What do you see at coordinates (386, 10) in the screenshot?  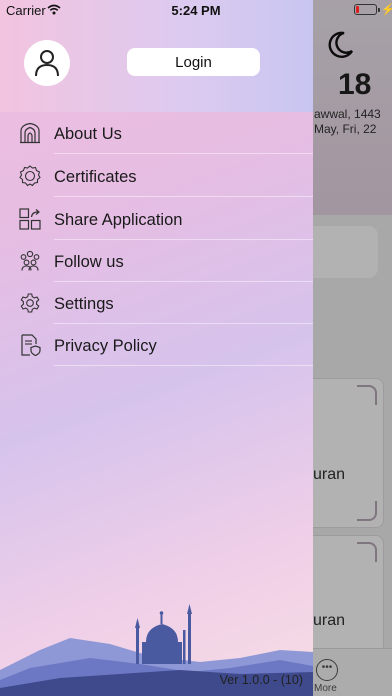 I see `charging-bolt-icon: ⚡` at bounding box center [386, 10].